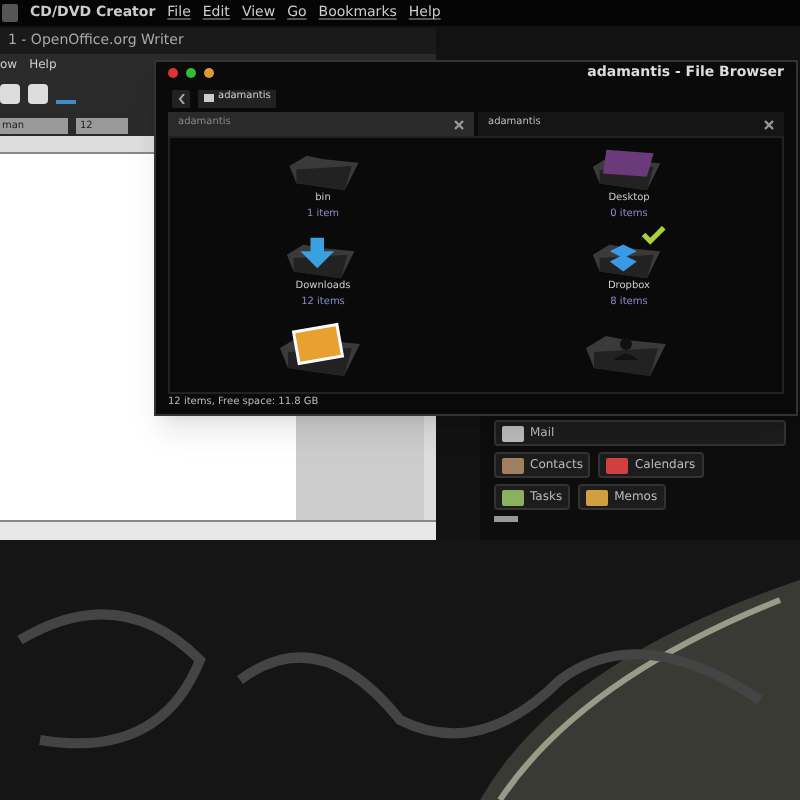  Describe the element at coordinates (209, 98) in the screenshot. I see `home-icon` at that location.